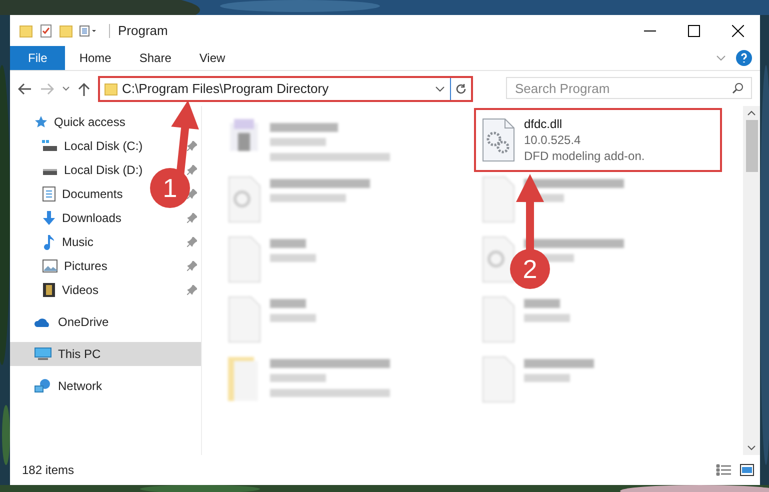 The height and width of the screenshot is (492, 769). What do you see at coordinates (212, 58) in the screenshot?
I see `ribbon-tab: View` at bounding box center [212, 58].